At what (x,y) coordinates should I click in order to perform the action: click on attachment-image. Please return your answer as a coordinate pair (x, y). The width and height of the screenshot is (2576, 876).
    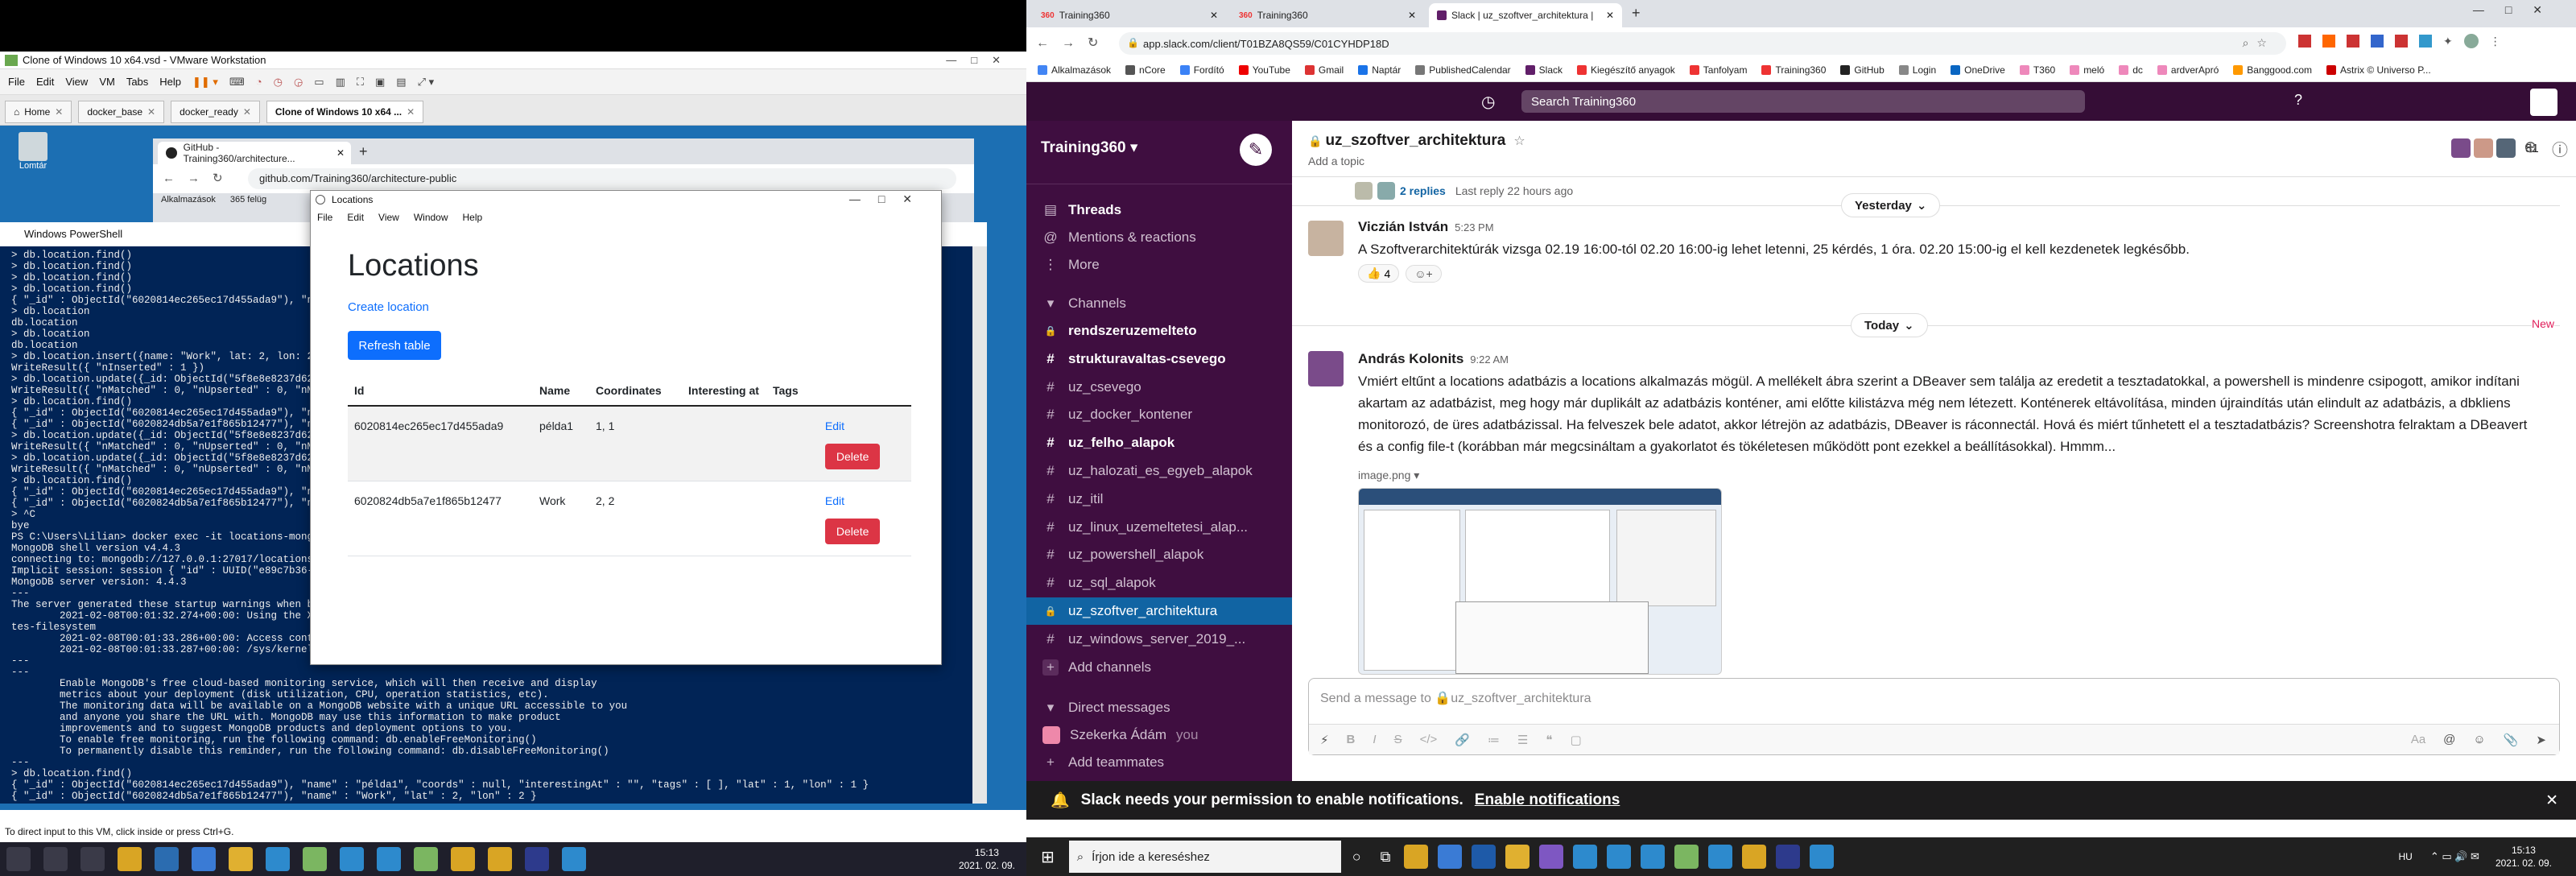
    Looking at the image, I should click on (1540, 581).